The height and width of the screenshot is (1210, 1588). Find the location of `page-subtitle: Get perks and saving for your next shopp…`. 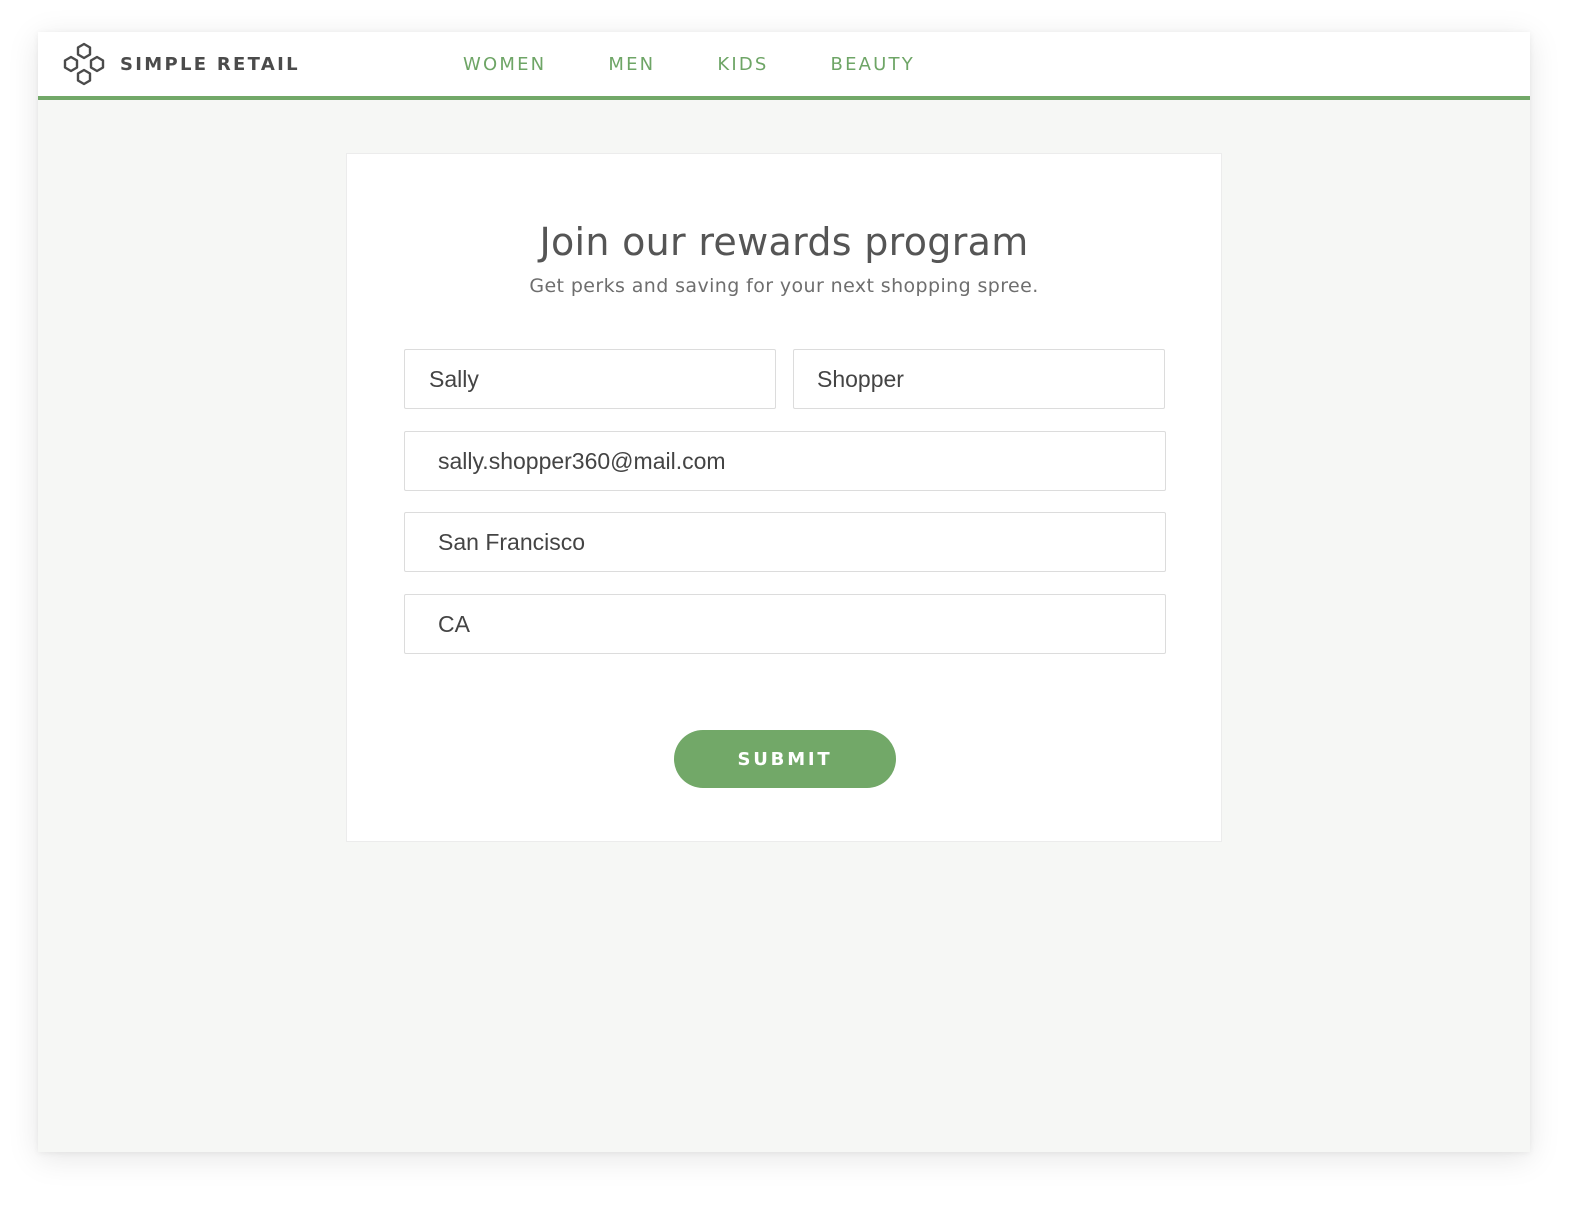

page-subtitle: Get perks and saving for your next shopp… is located at coordinates (784, 286).